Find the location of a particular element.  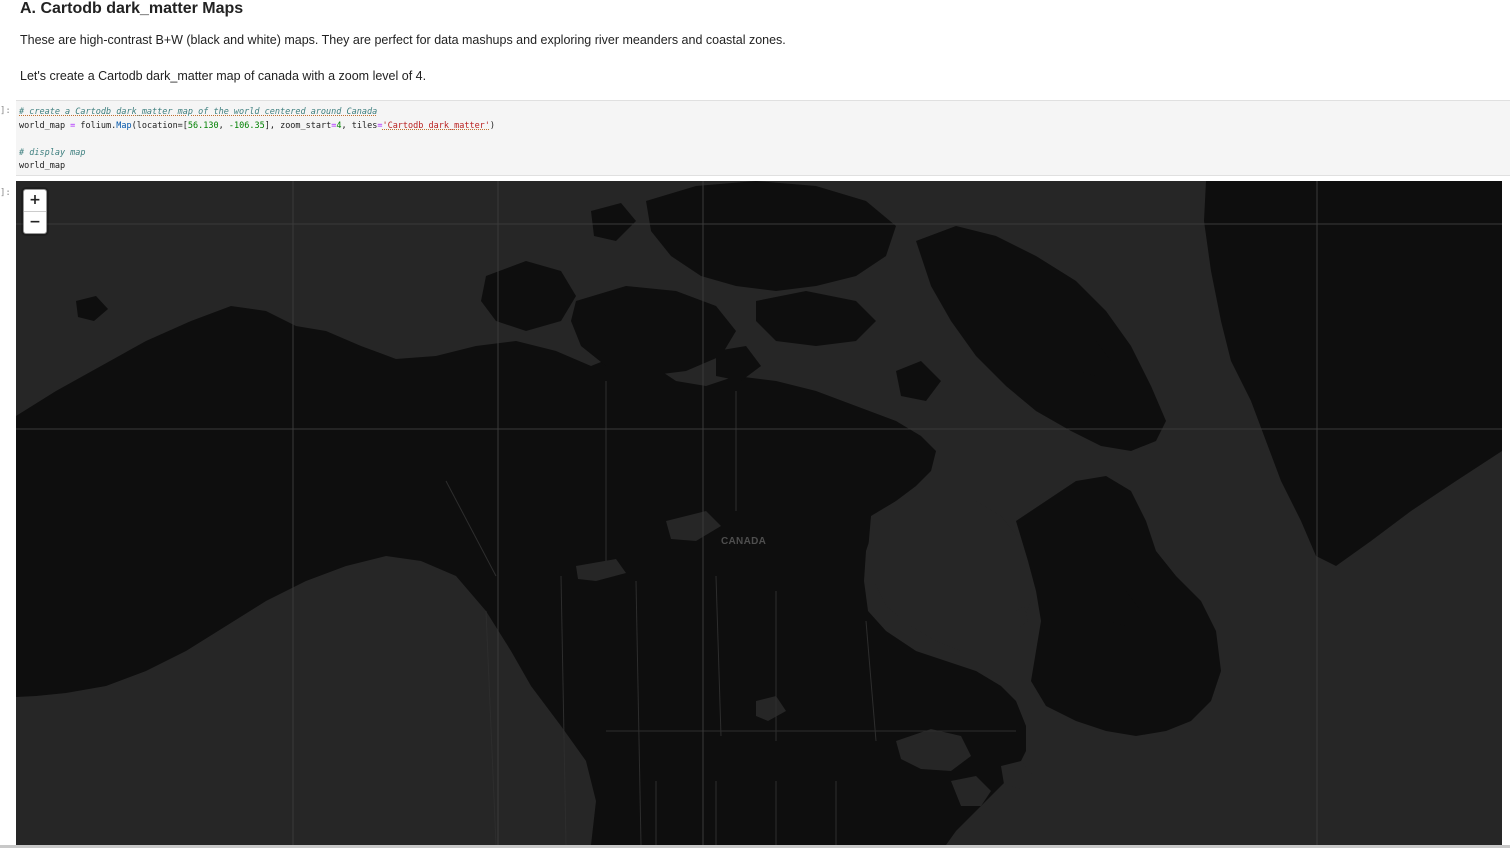

output-cell-prompt: ]: is located at coordinates (5, 193).